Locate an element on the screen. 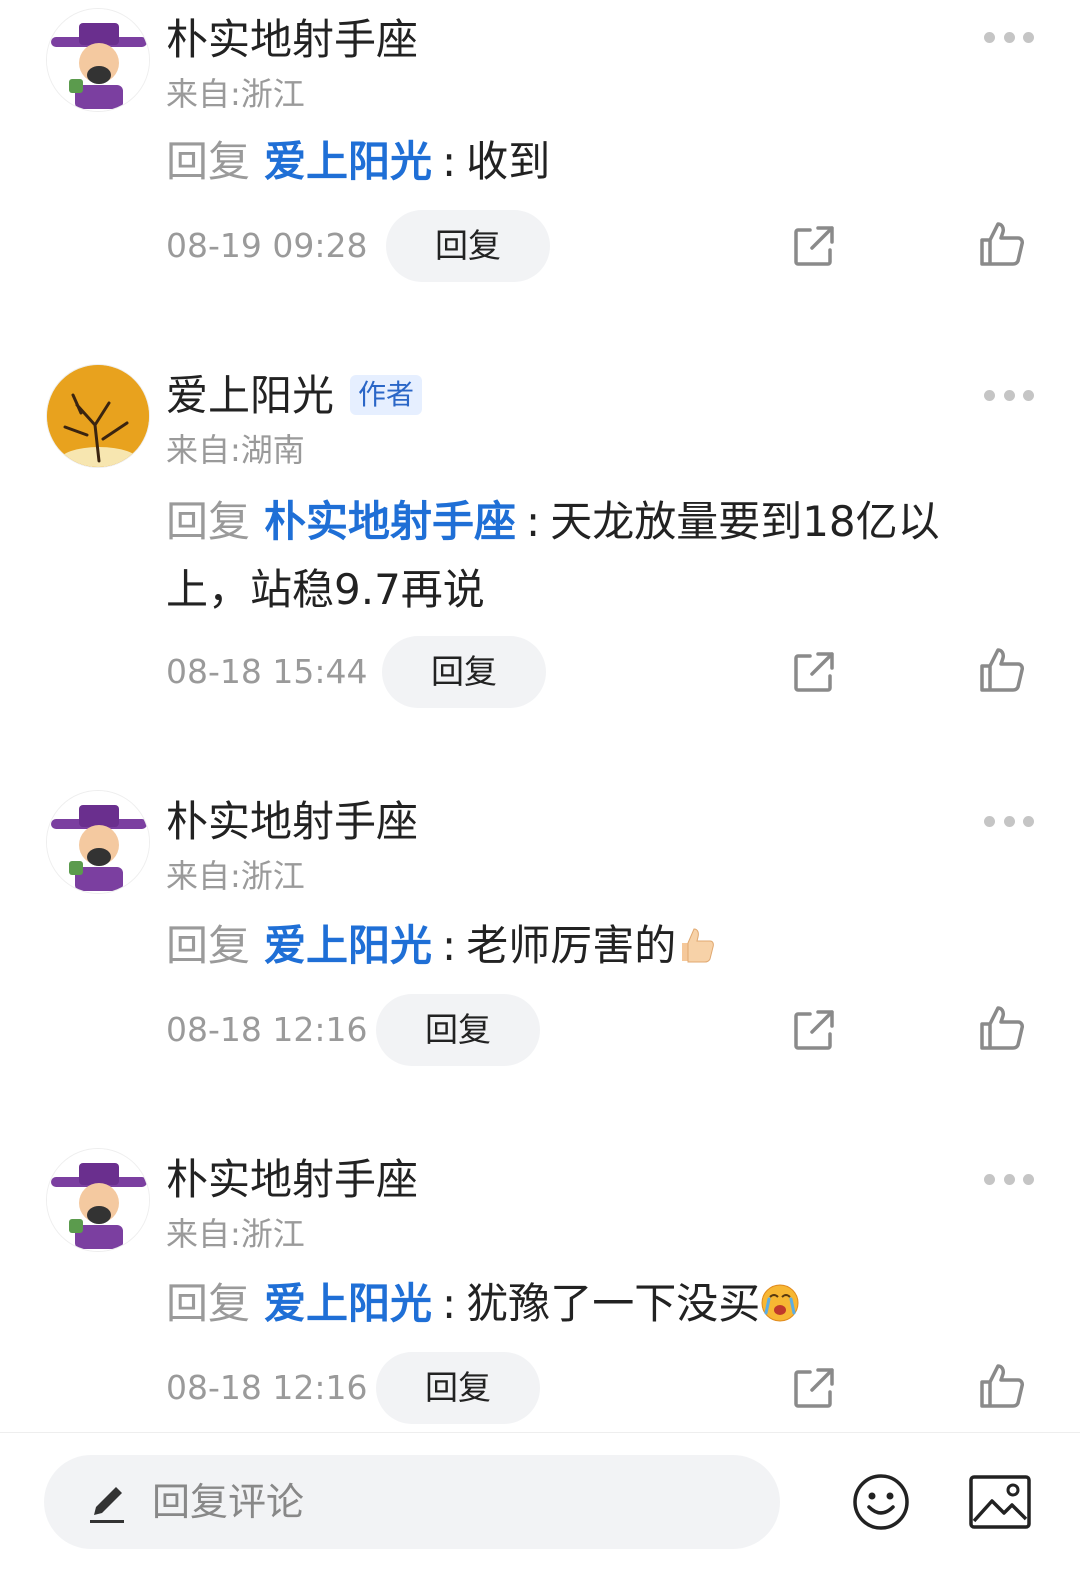  comment-text: 犹豫了一下没买 is located at coordinates (613, 1303).